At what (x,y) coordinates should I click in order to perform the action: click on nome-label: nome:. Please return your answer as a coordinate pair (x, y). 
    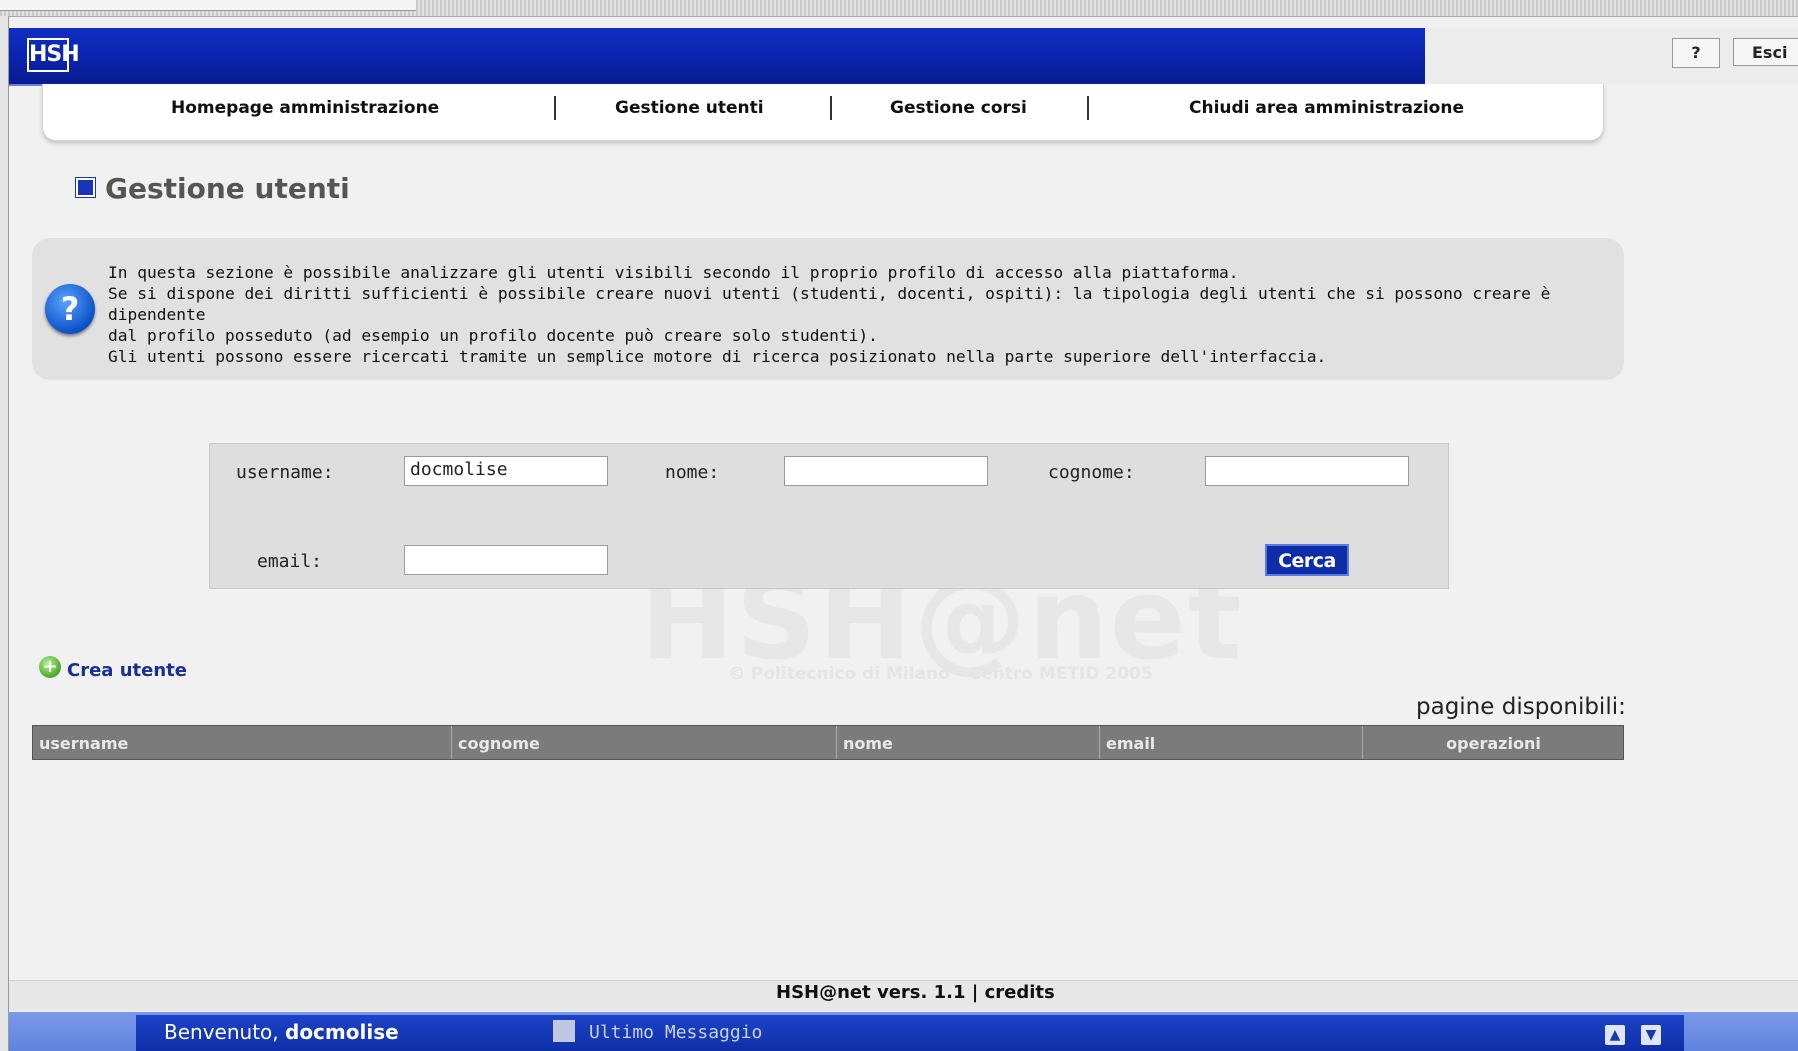
    Looking at the image, I should click on (692, 472).